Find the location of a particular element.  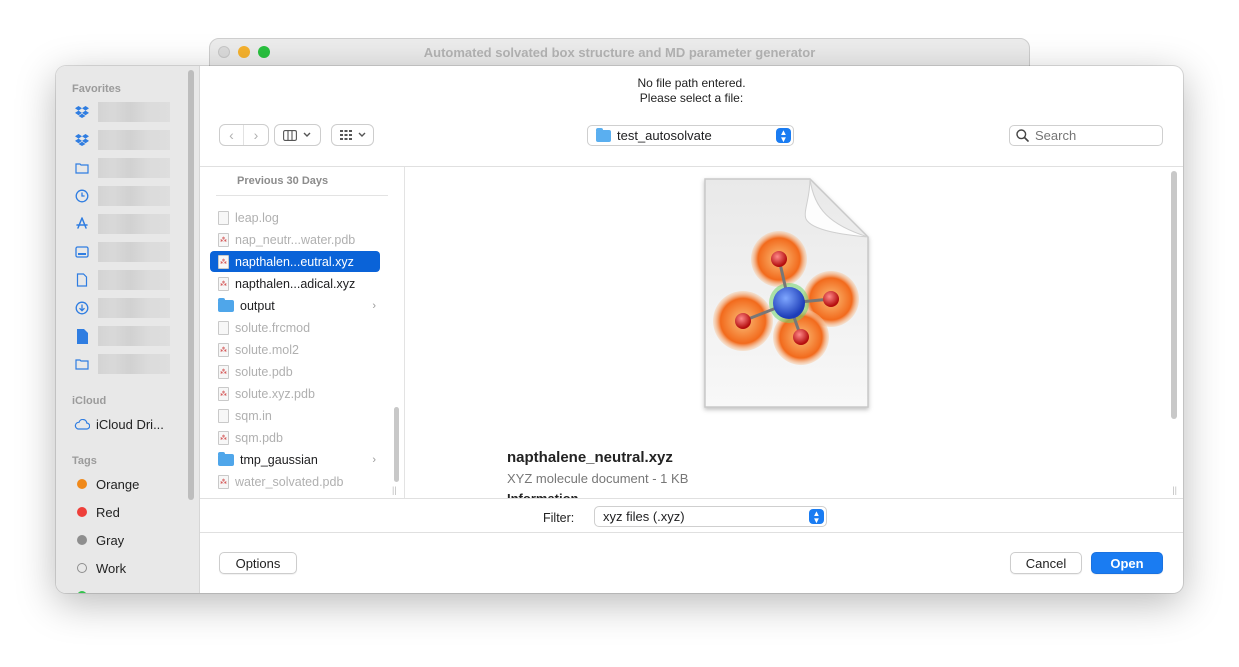

green-tag-dot is located at coordinates (82, 592).